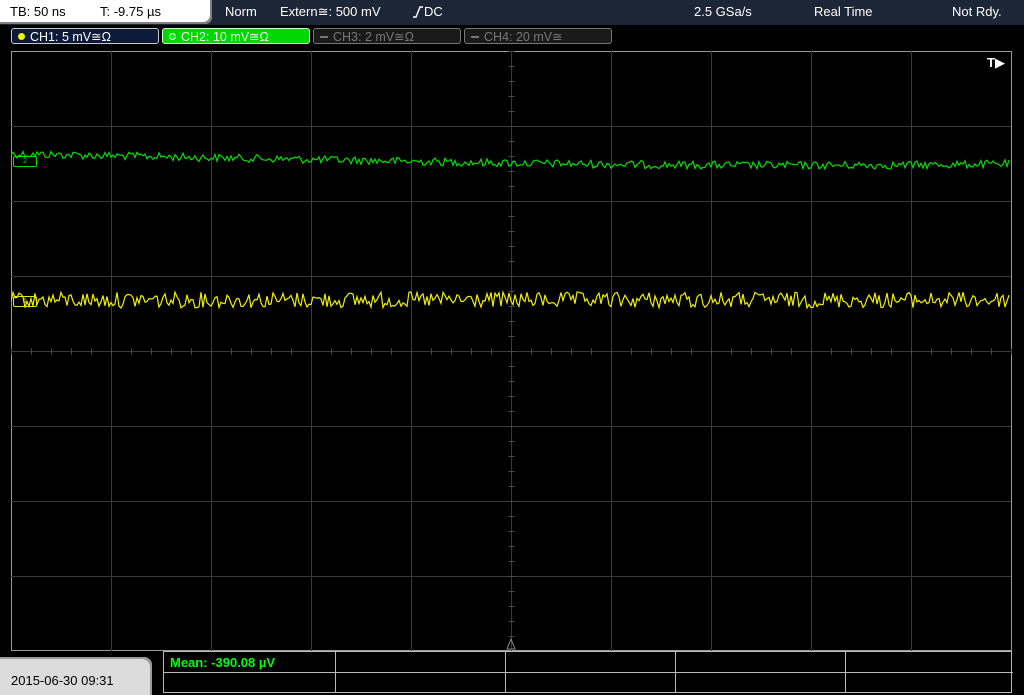 Image resolution: width=1024 pixels, height=695 pixels. Describe the element at coordinates (241, 11) in the screenshot. I see `trigger-mode: Norm` at that location.